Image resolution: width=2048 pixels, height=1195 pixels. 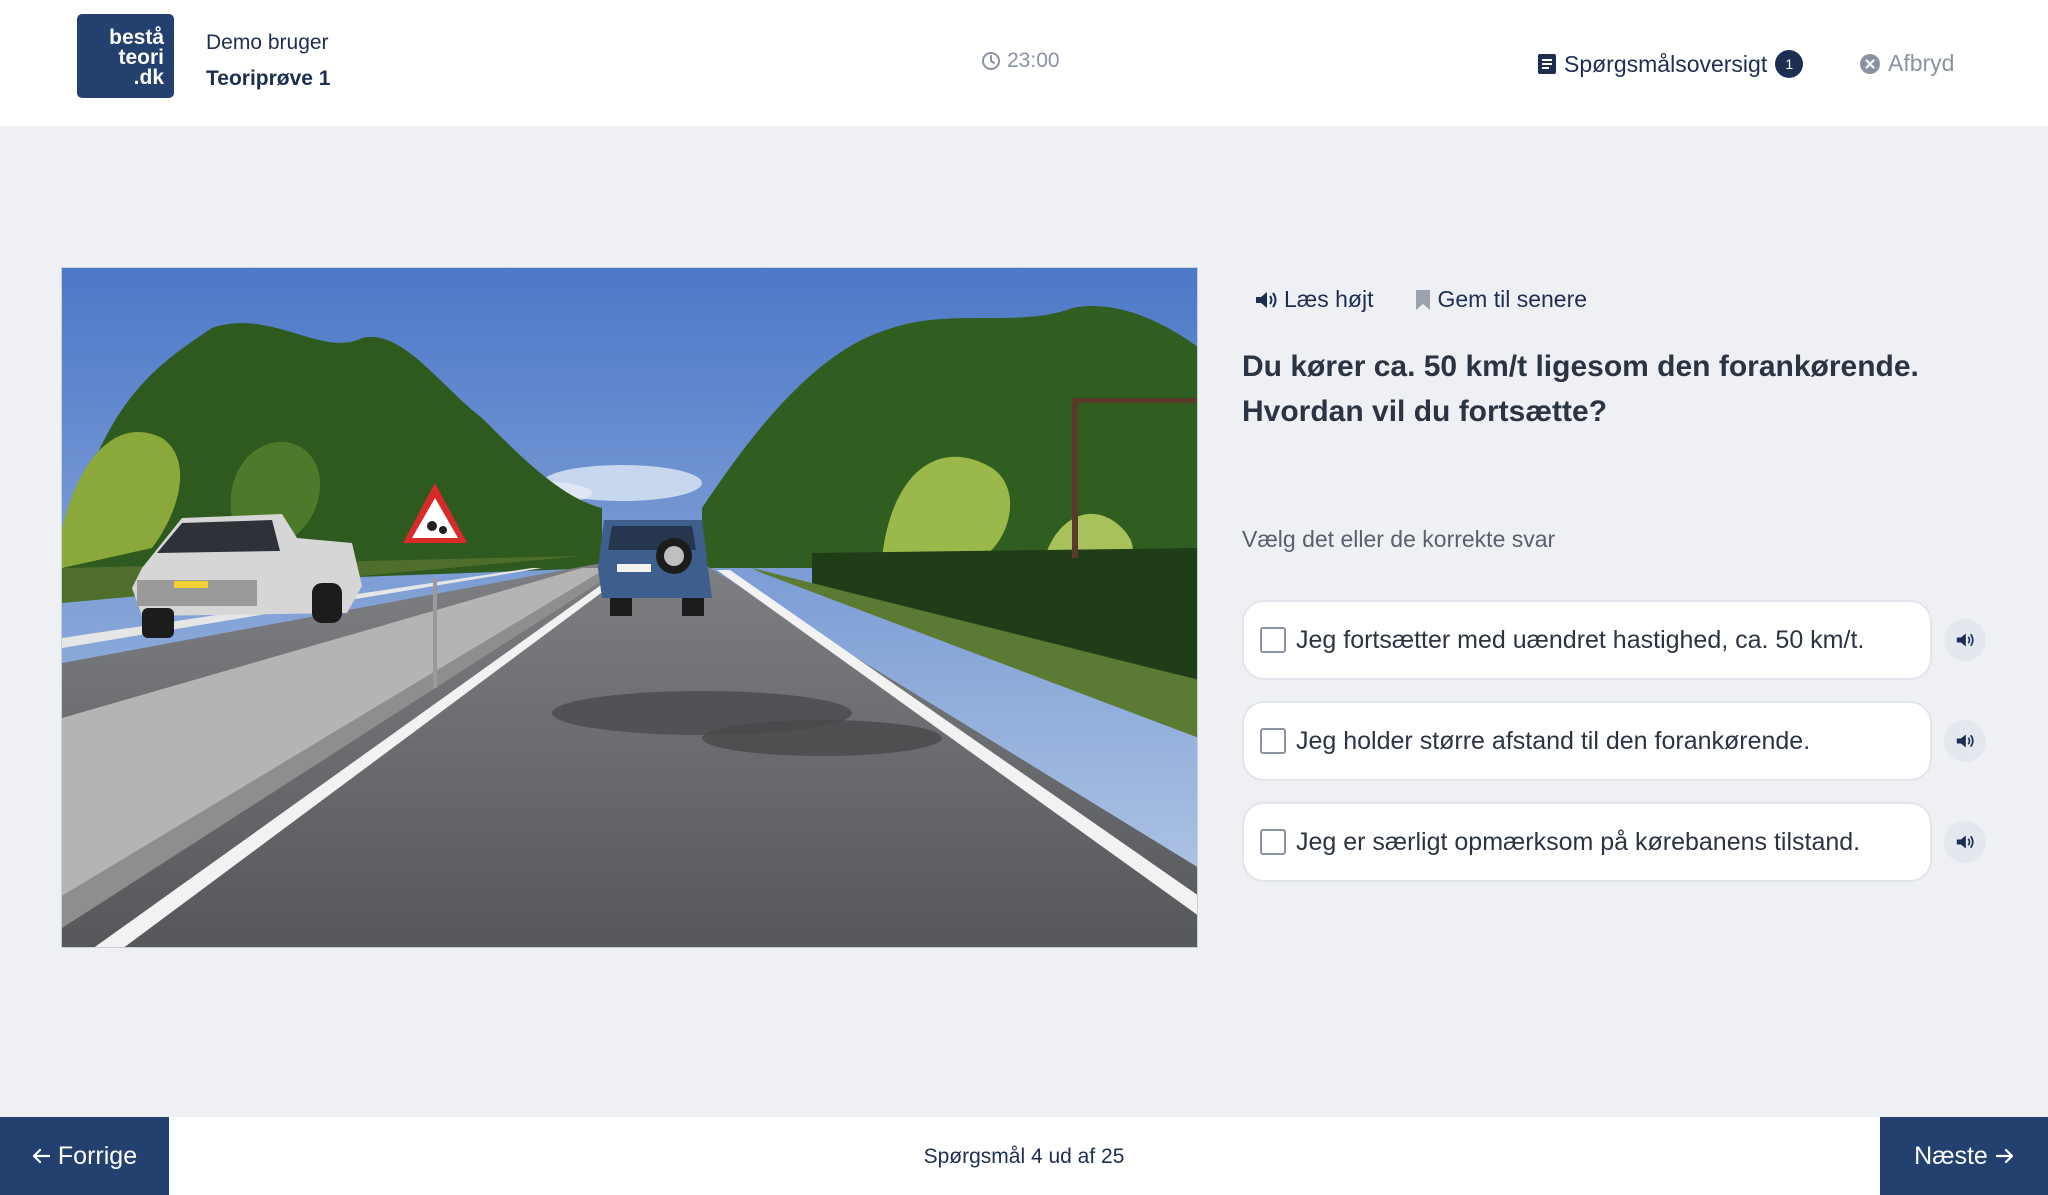 I want to click on question-overview-button: Spørgsmålsoversigt 1, so click(x=1671, y=64).